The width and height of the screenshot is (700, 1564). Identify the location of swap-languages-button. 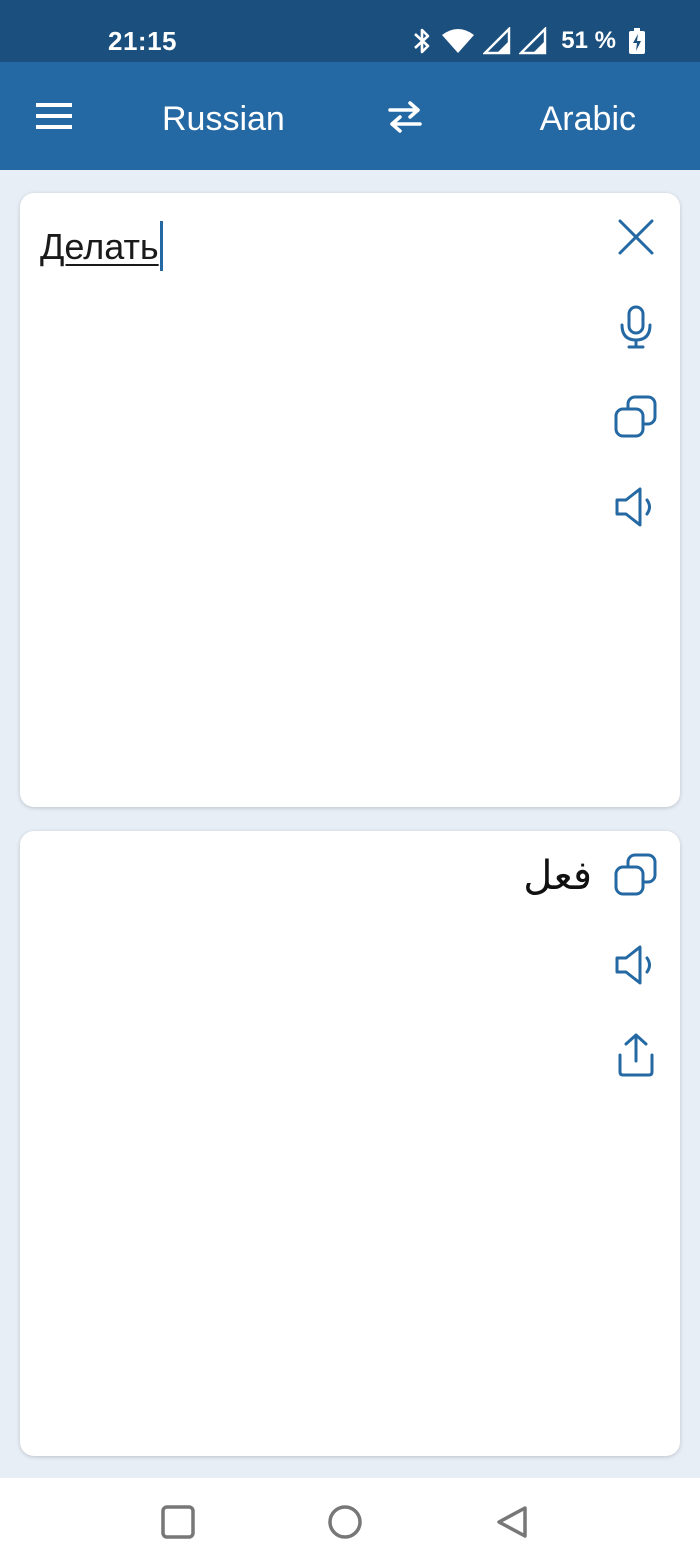
(405, 117).